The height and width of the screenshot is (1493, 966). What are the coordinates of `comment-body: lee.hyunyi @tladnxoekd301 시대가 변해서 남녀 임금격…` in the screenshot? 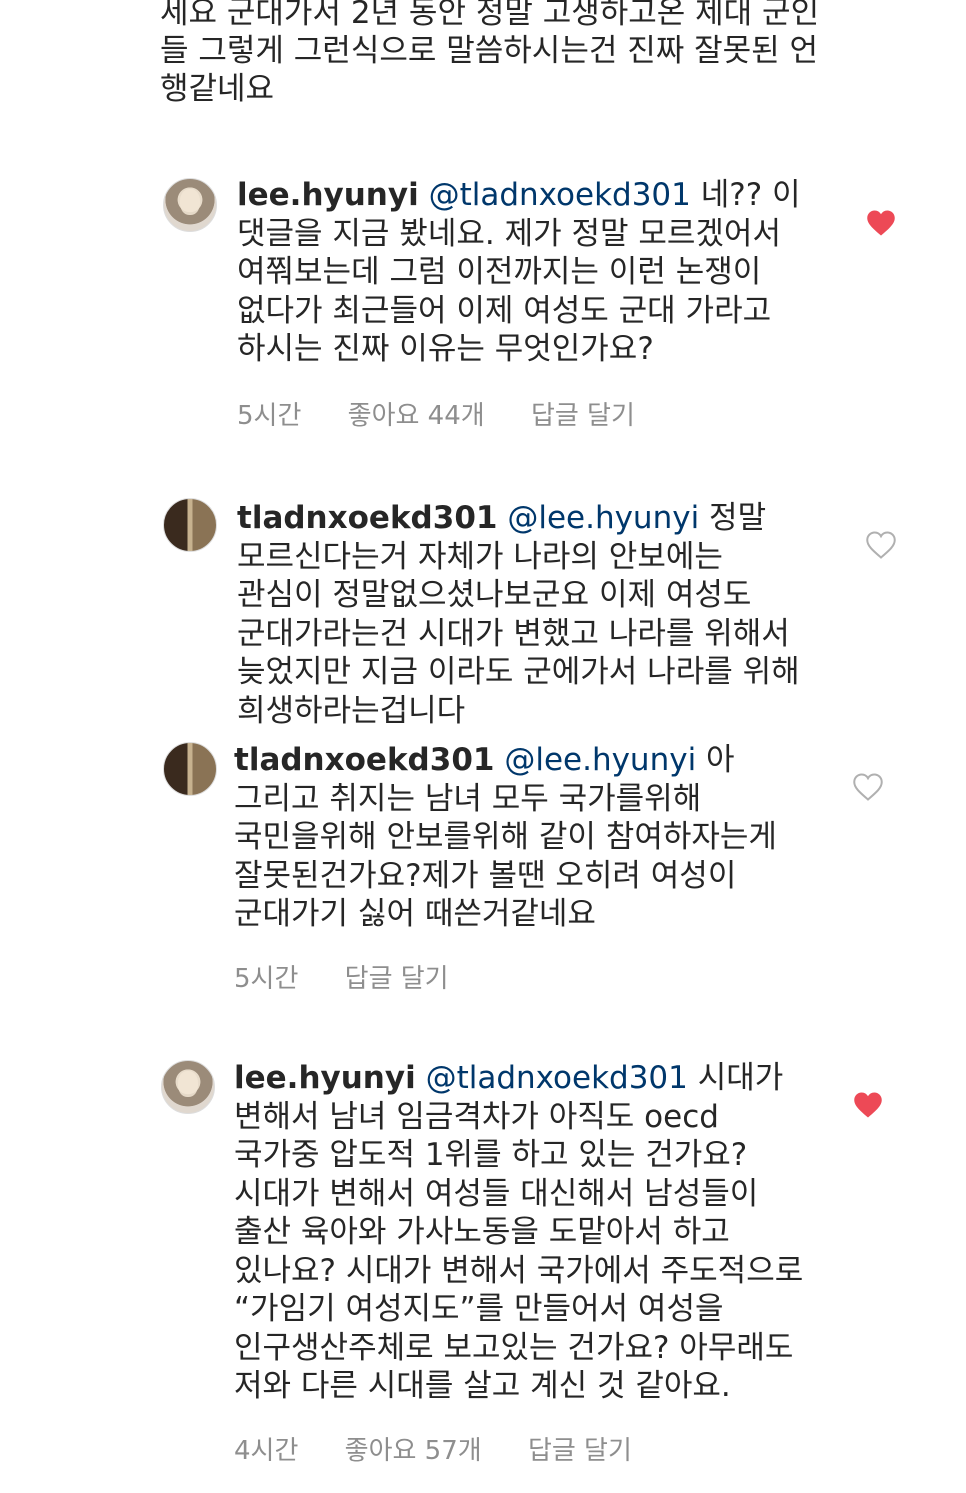 It's located at (524, 1232).